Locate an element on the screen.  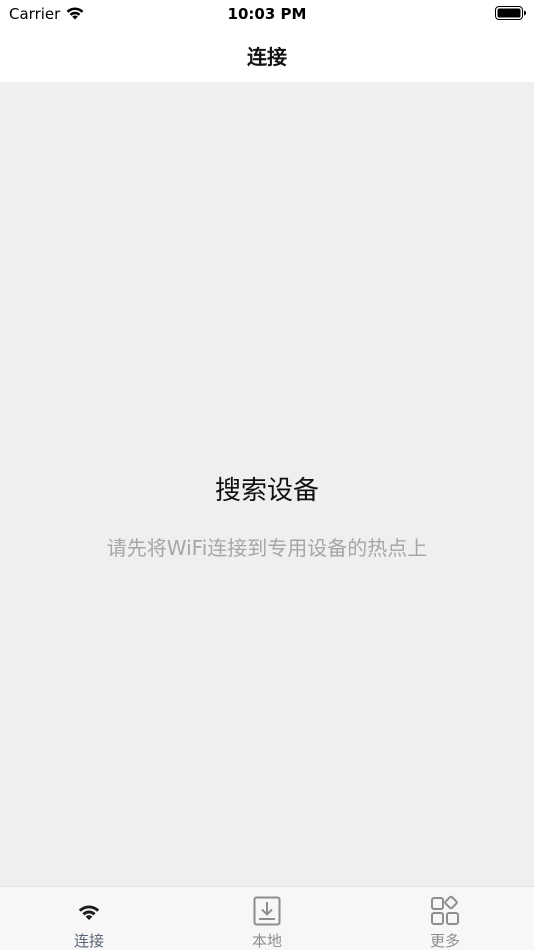
status-time: 10:03 PM is located at coordinates (267, 14).